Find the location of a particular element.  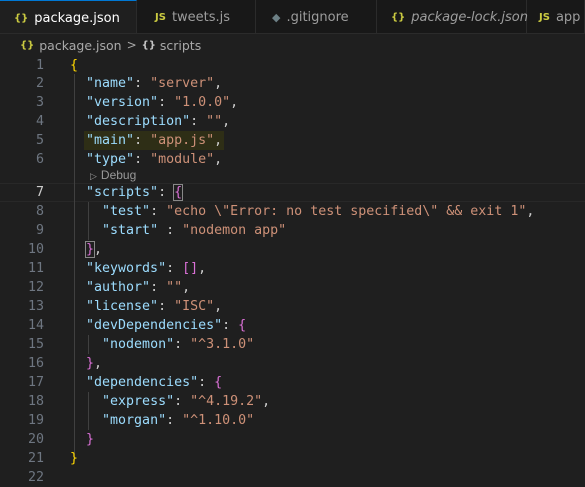

play-icon: ▷ is located at coordinates (93, 176).